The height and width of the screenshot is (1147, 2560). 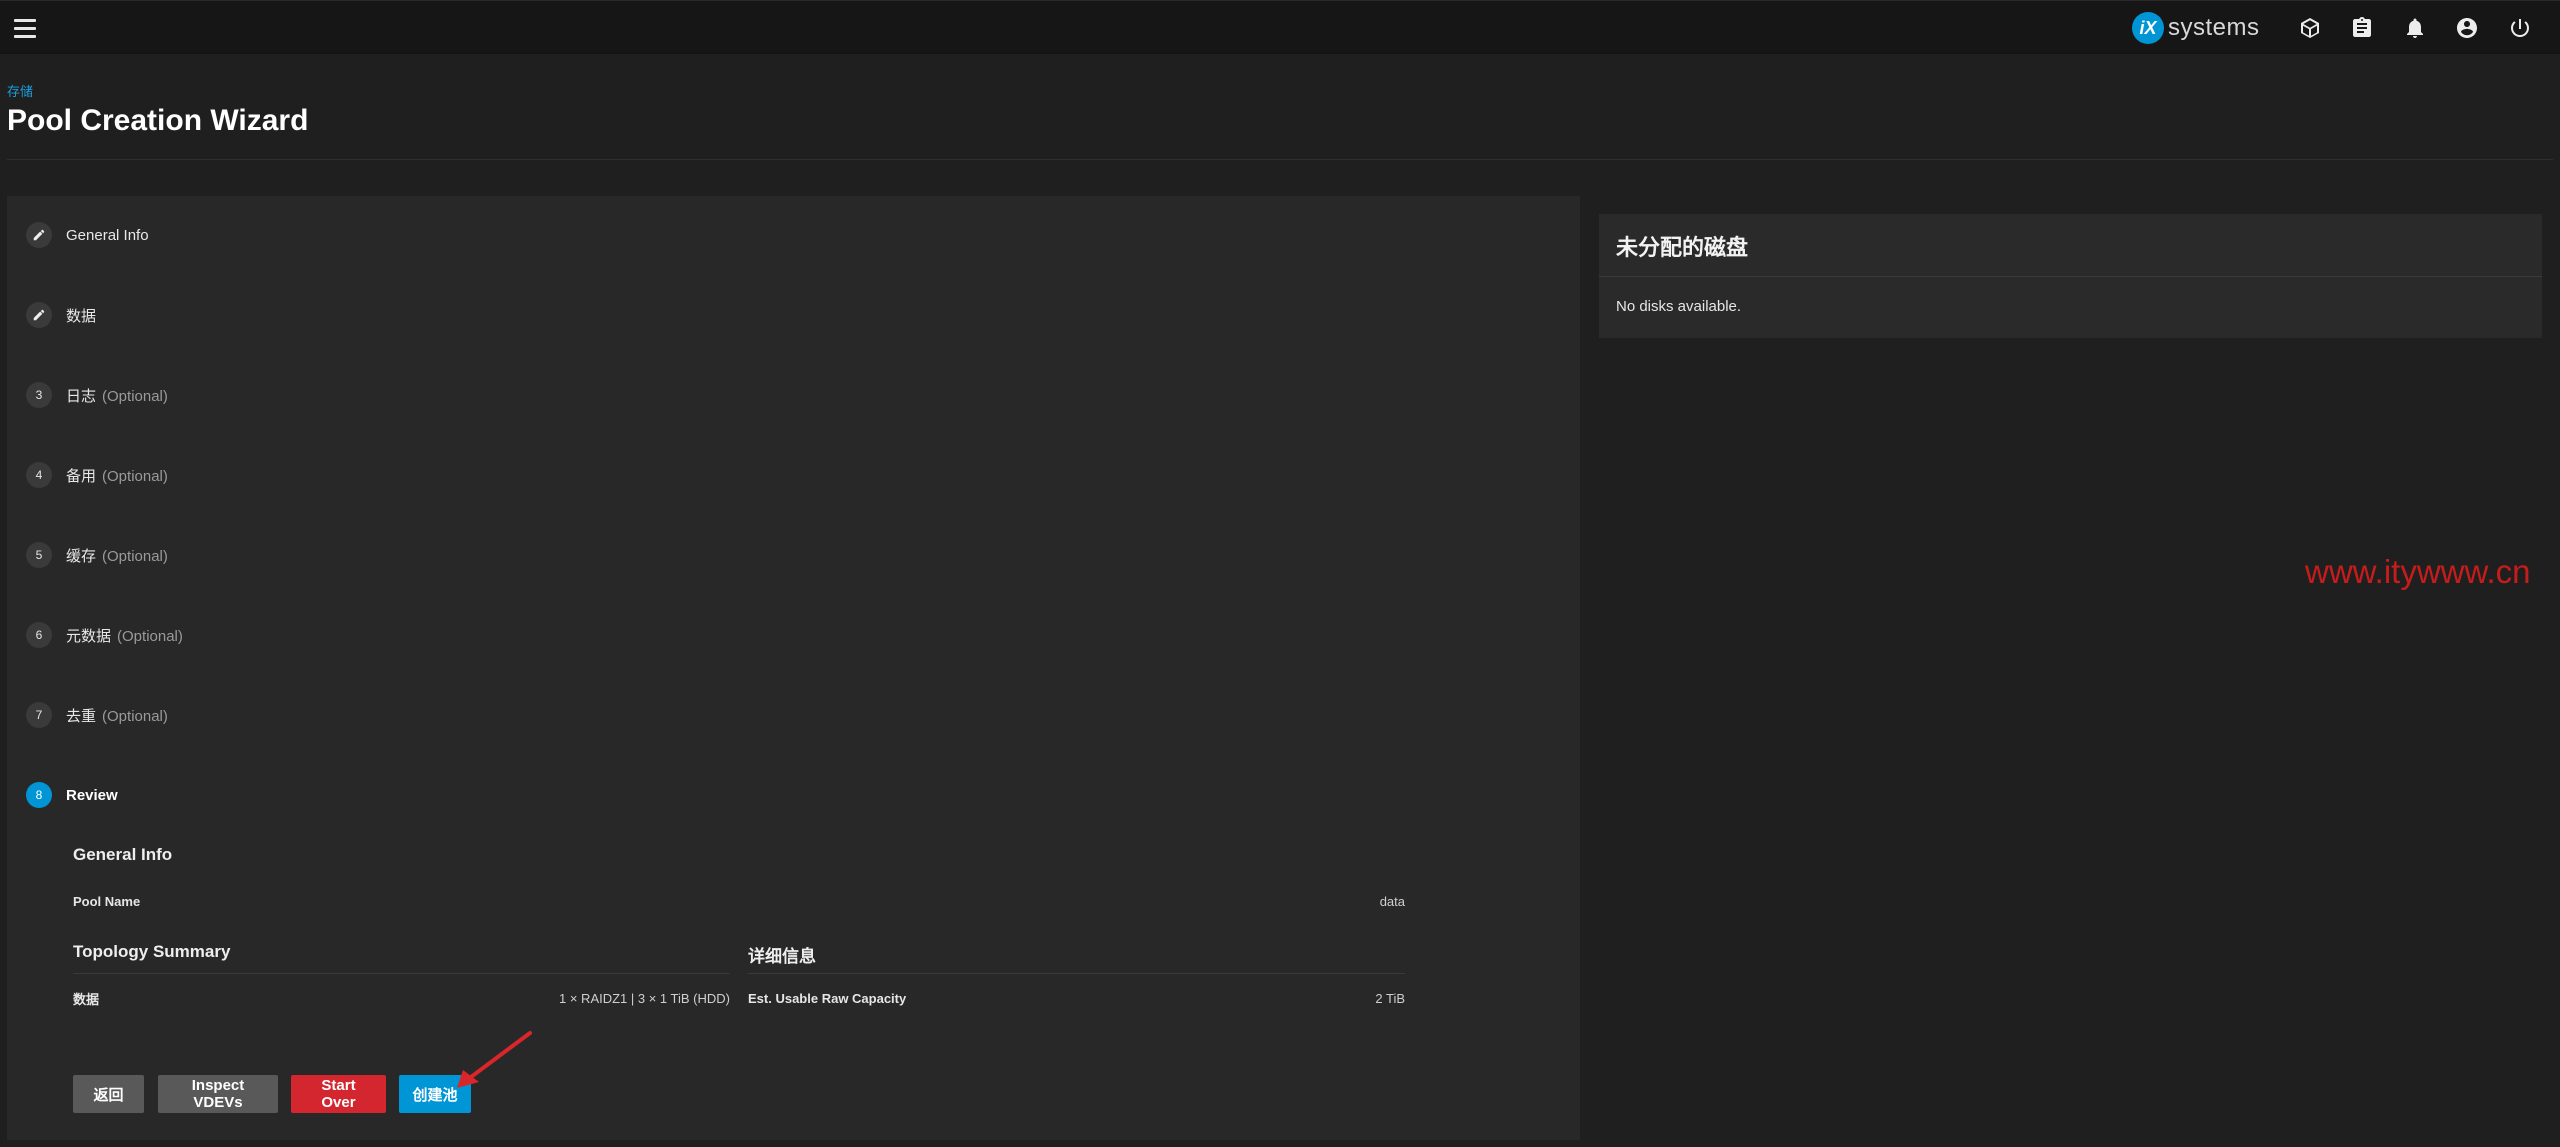 What do you see at coordinates (1076, 973) in the screenshot?
I see `details-divider` at bounding box center [1076, 973].